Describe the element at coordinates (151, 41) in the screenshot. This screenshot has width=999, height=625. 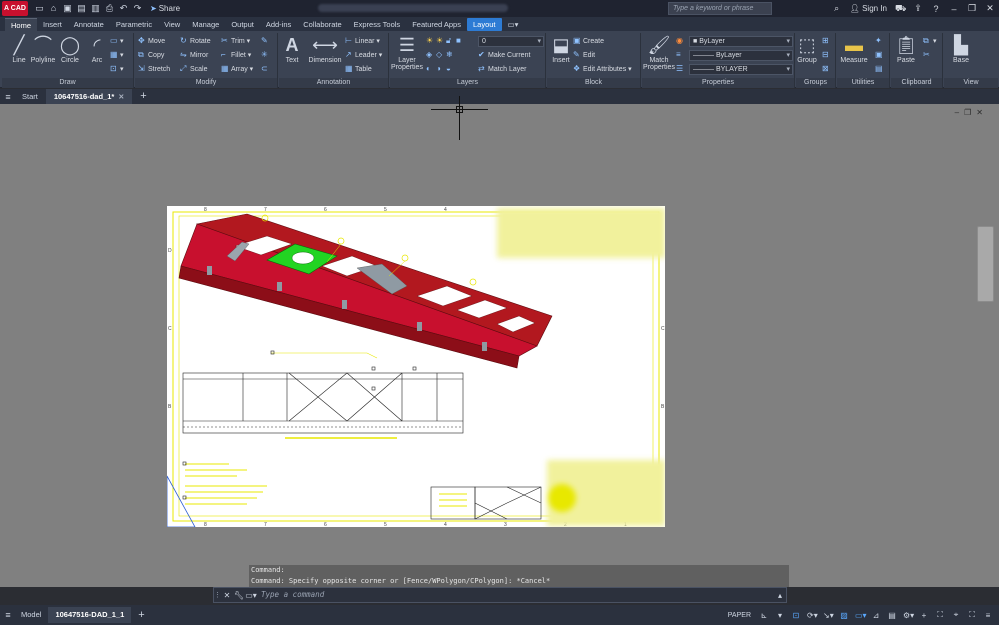
I see `move-button: ✥ Move` at that location.